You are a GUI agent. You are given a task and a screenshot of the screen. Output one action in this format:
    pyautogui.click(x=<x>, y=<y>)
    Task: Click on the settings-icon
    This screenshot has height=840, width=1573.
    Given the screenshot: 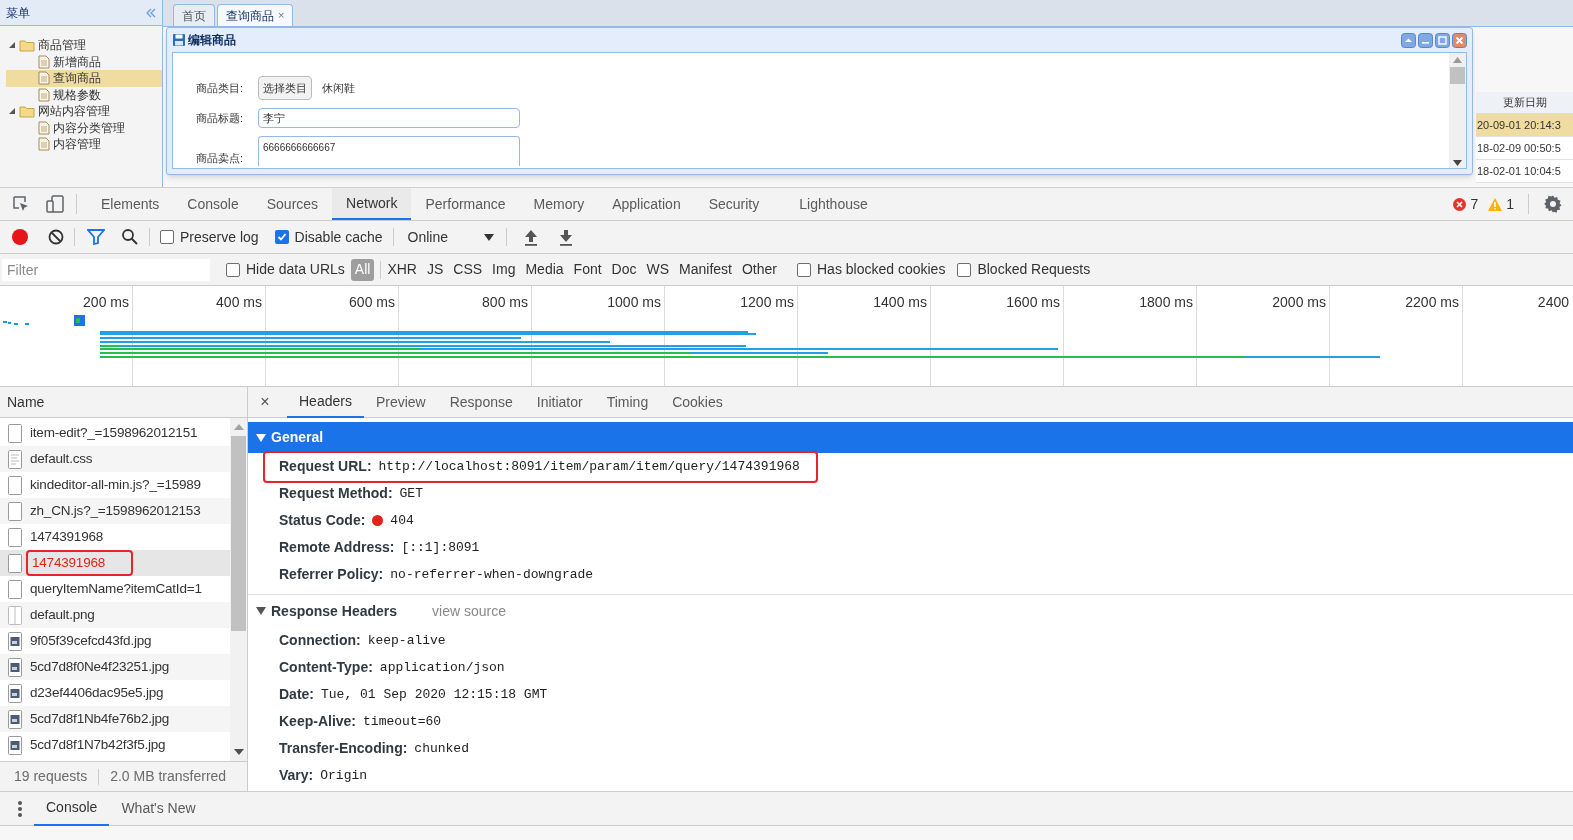 What is the action you would take?
    pyautogui.click(x=1553, y=204)
    